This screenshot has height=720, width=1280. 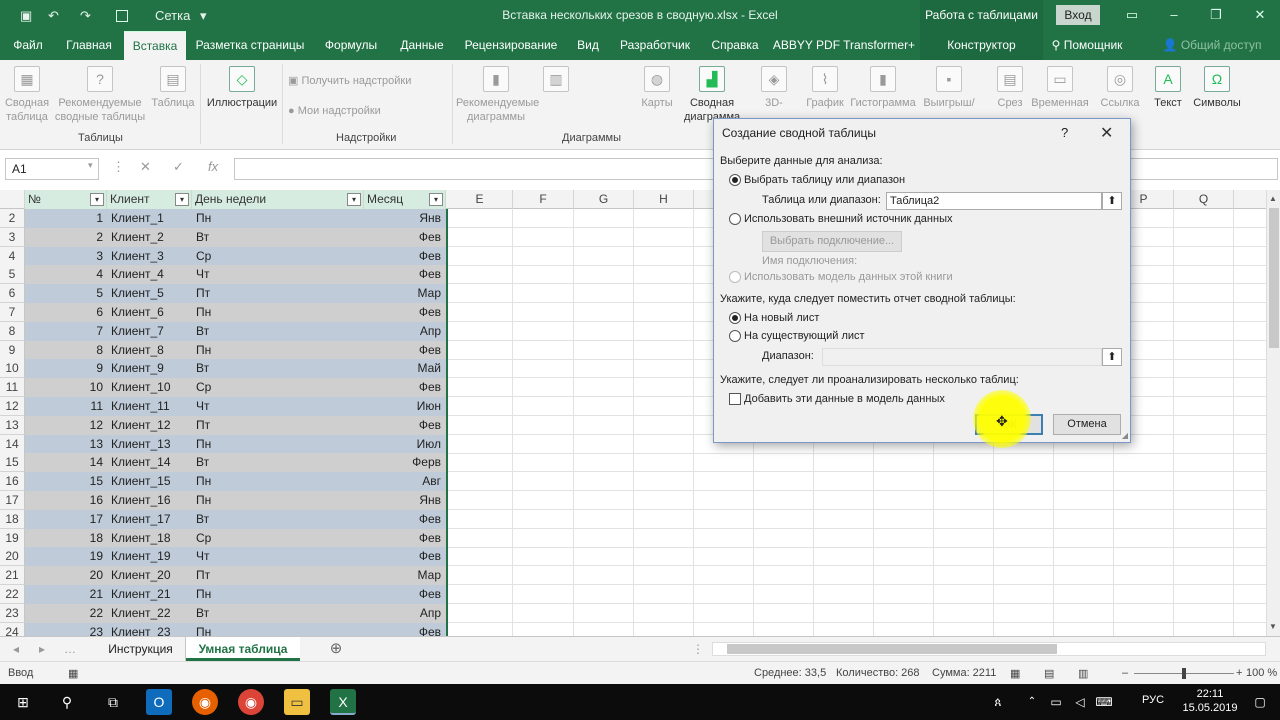 I want to click on table-row: 1 Клиент_1 Пн Янв, so click(x=235, y=218).